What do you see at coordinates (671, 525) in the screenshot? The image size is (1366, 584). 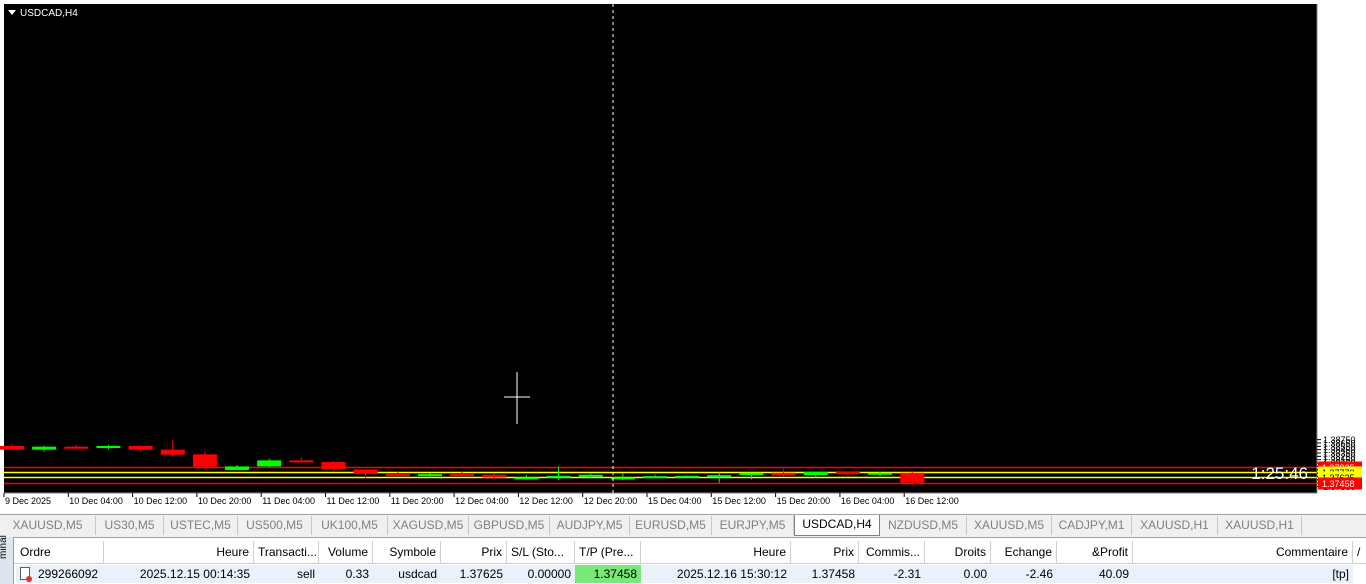 I see `chart-tab: EURUSD,M5` at bounding box center [671, 525].